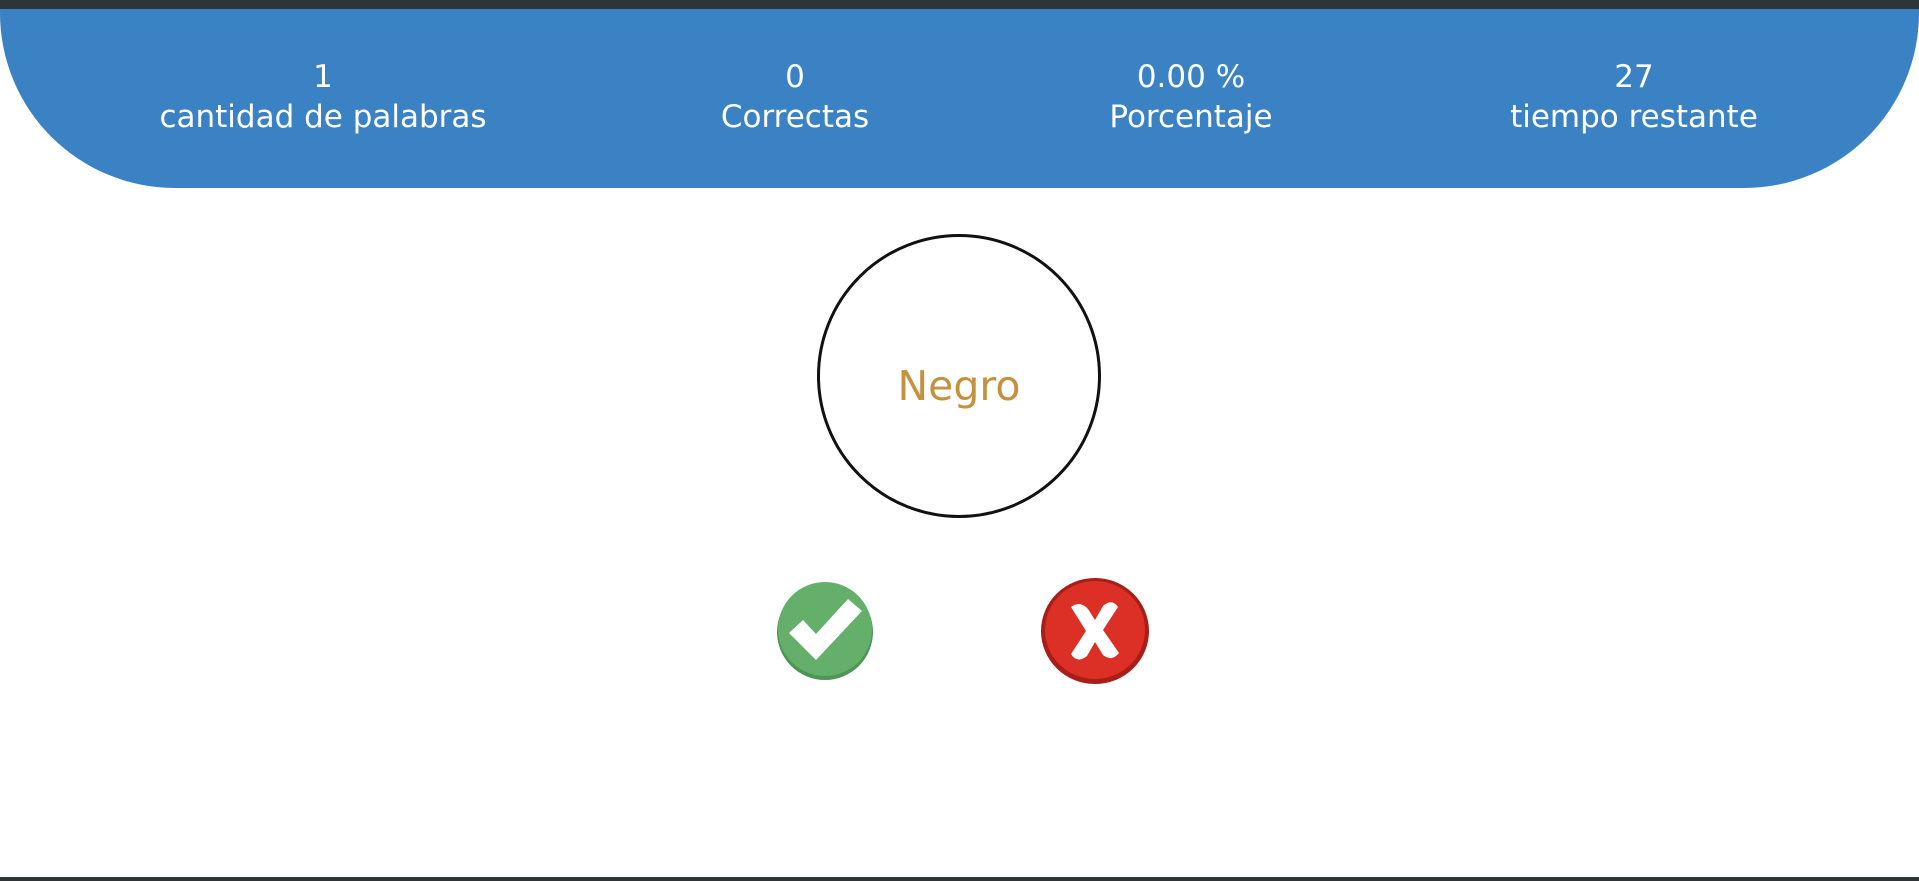 This screenshot has height=881, width=1919. I want to click on percentage-value: 0.00 %, so click(1191, 77).